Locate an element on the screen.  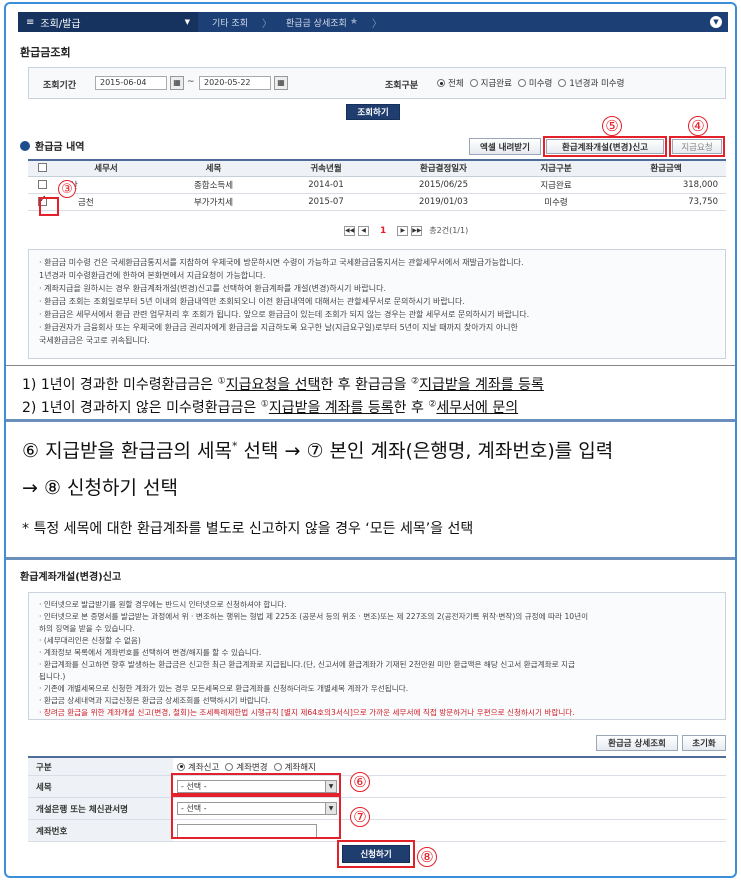
type-label: 조회구분 is located at coordinates (402, 86).